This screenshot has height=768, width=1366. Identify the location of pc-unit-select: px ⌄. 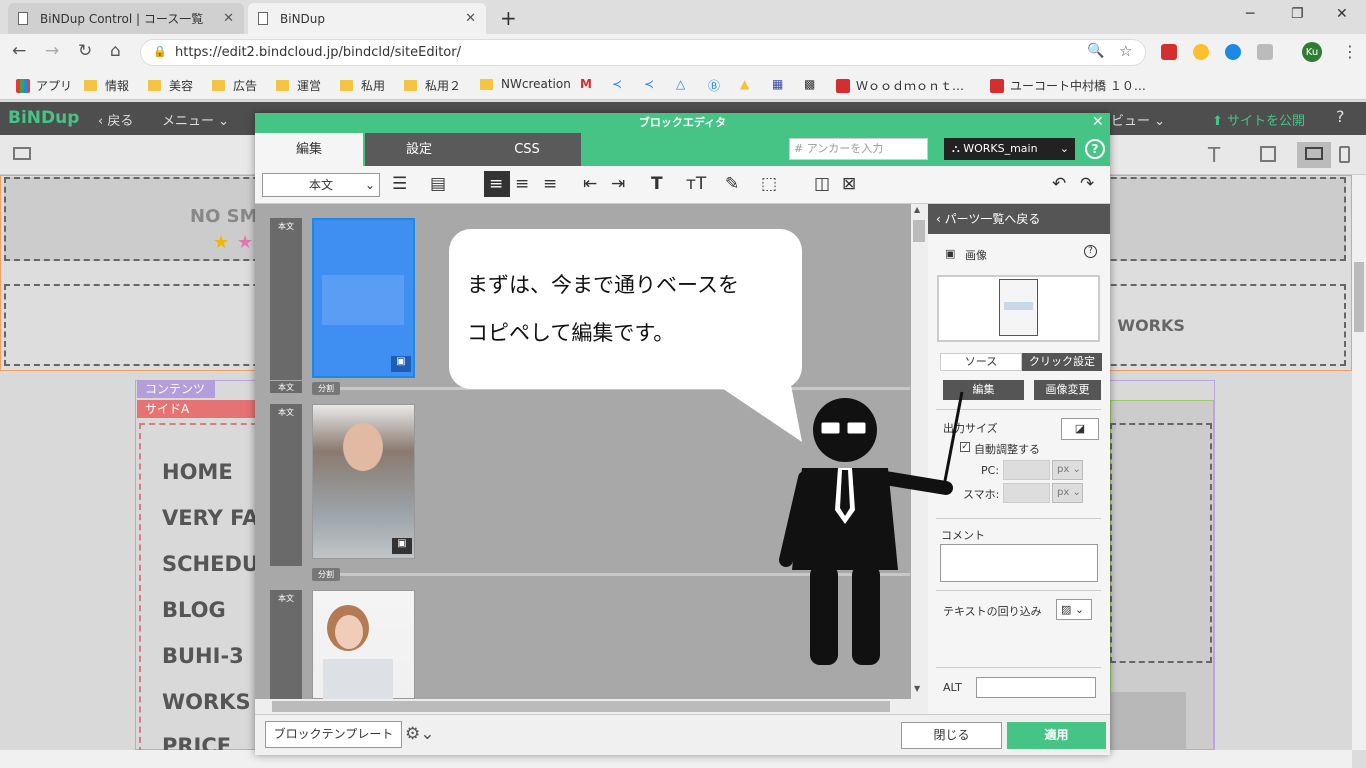
(1067, 470).